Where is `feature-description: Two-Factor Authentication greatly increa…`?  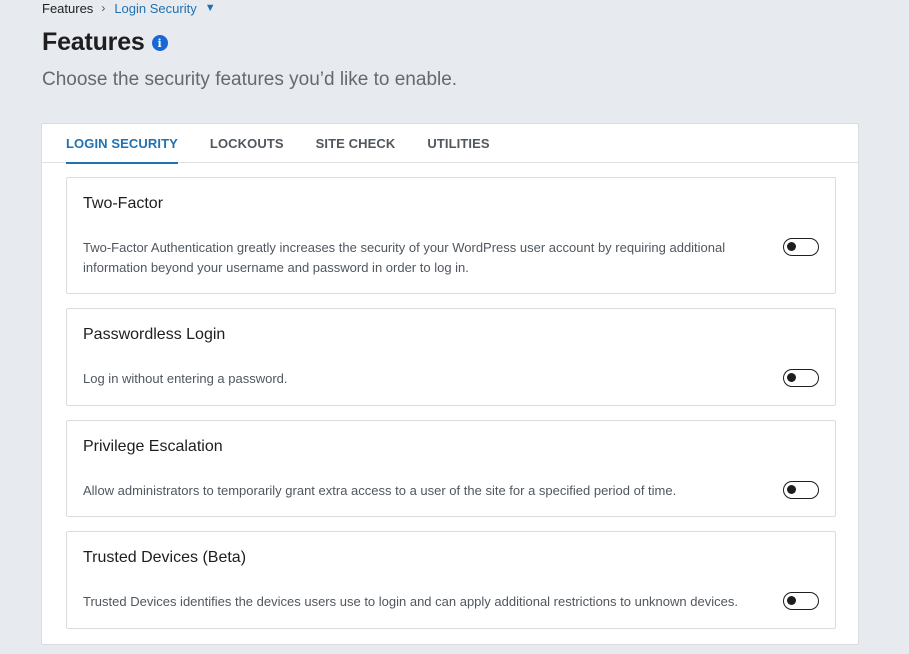 feature-description: Two-Factor Authentication greatly increa… is located at coordinates (404, 257).